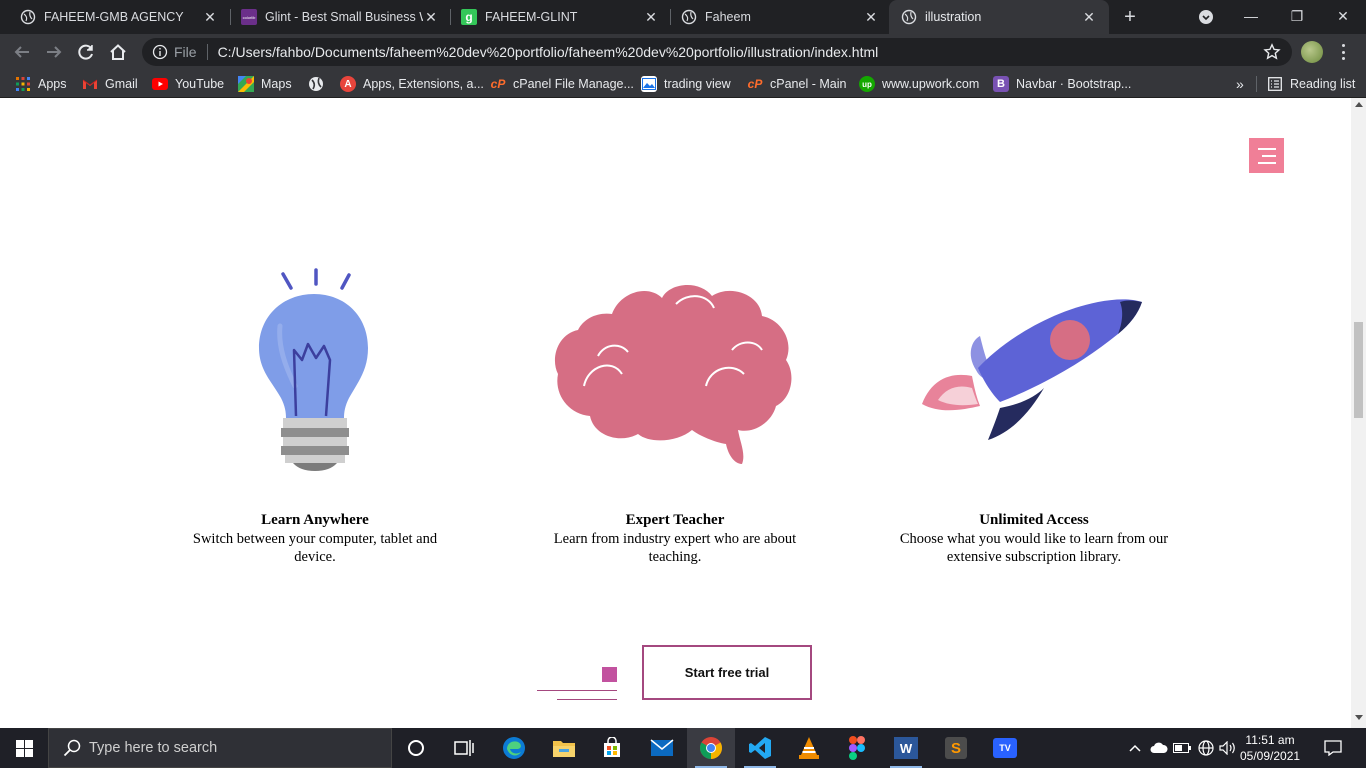  What do you see at coordinates (22, 52) in the screenshot?
I see `back-arrow-icon` at bounding box center [22, 52].